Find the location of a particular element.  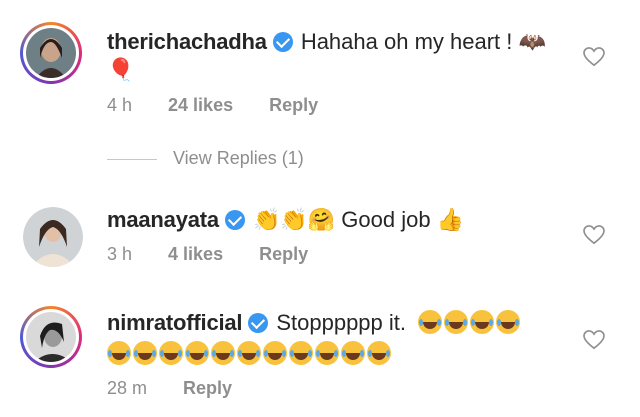

comment-username: maanayata is located at coordinates (163, 219).